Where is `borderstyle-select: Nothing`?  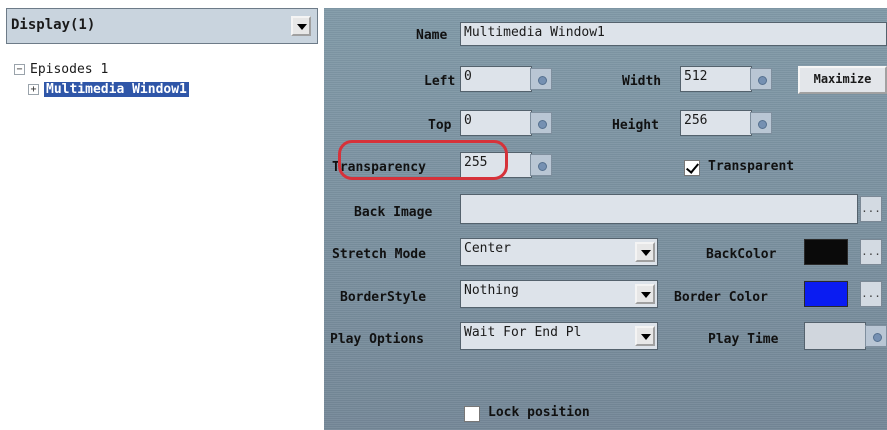
borderstyle-select: Nothing is located at coordinates (559, 294).